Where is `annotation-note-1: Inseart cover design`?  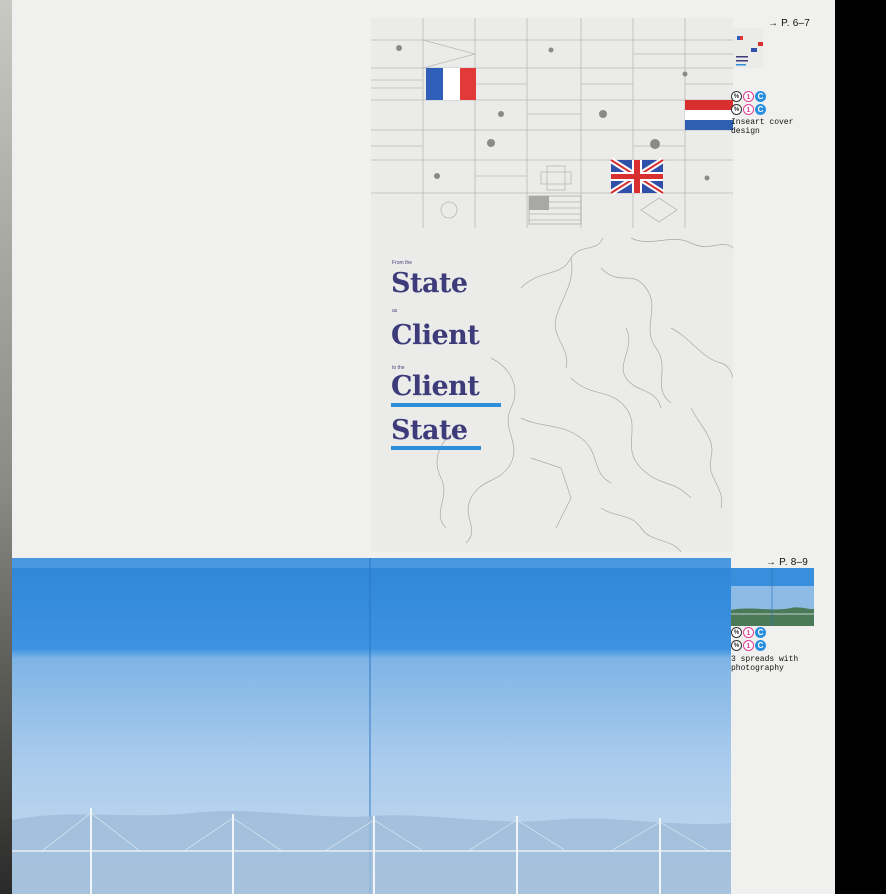 annotation-note-1: Inseart cover design is located at coordinates (762, 127).